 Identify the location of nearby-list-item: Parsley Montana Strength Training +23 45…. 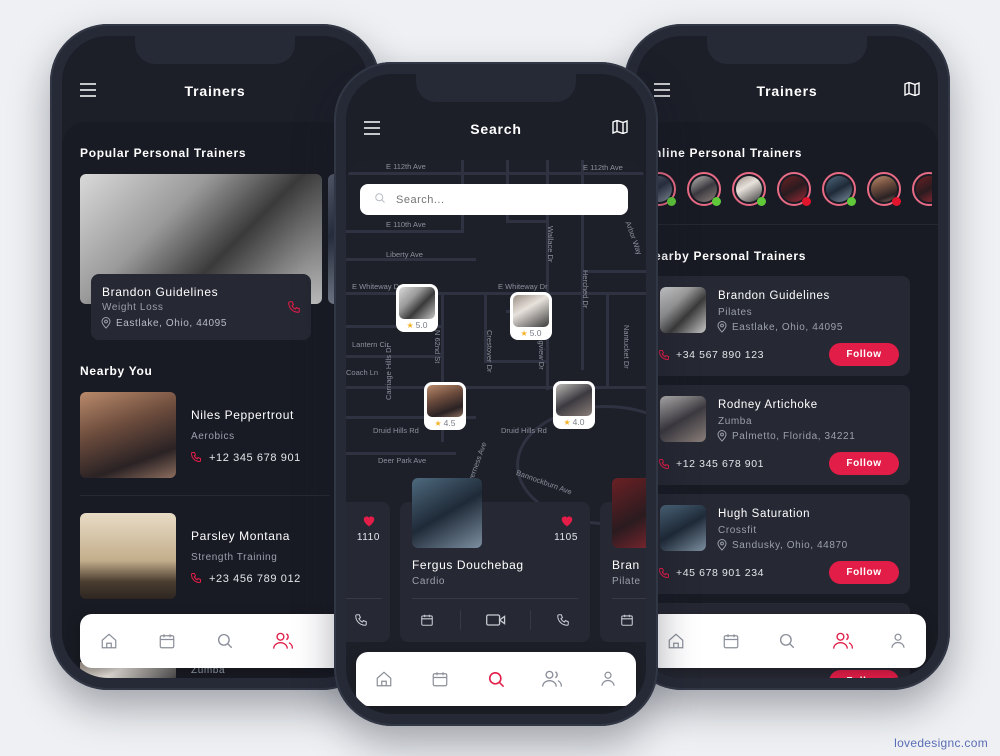
(215, 556).